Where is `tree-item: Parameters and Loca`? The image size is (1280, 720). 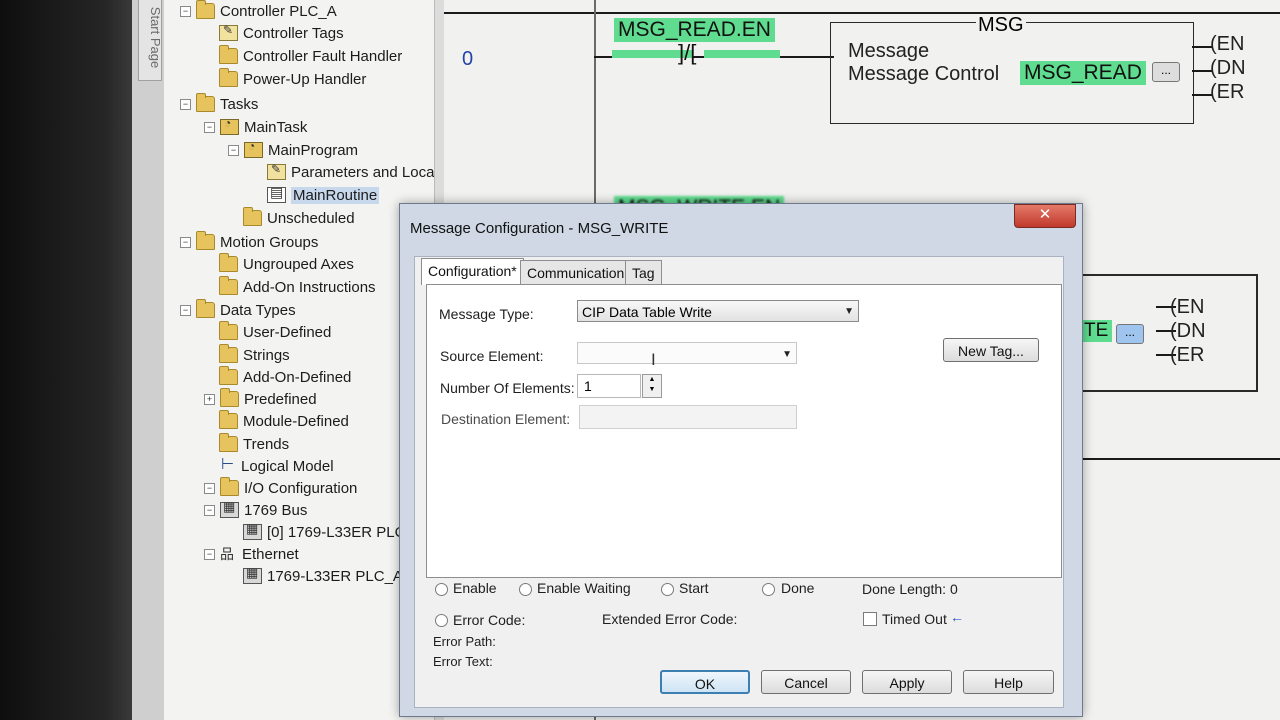
tree-item: Parameters and Loca is located at coordinates (343, 172).